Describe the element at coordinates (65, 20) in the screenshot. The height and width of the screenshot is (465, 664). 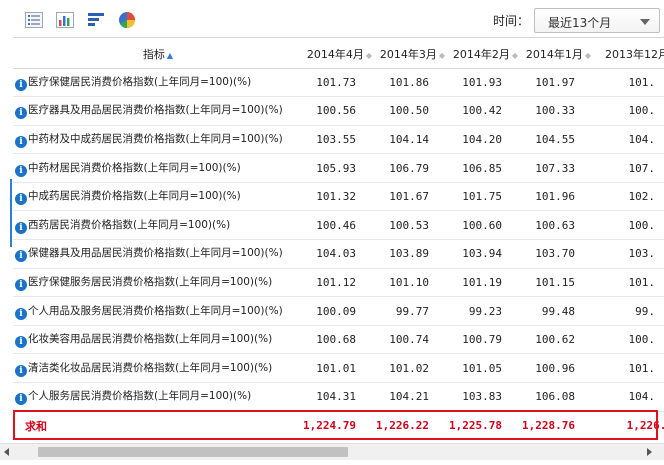
I see `bar-chart-icon` at that location.